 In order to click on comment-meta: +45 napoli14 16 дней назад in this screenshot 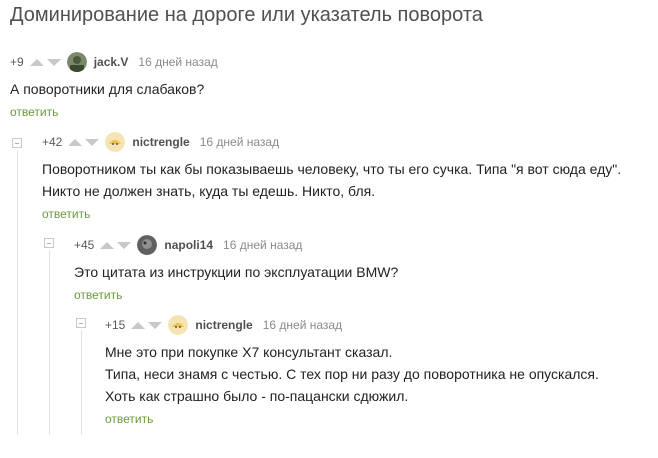, I will do `click(236, 245)`.